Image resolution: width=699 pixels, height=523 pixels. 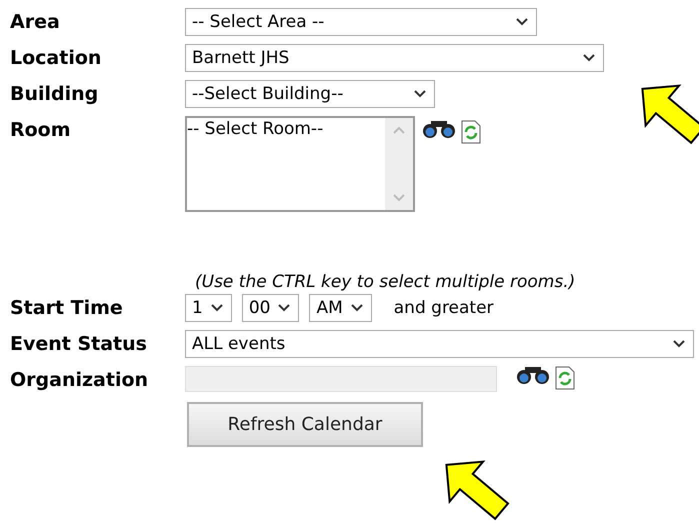 What do you see at coordinates (35, 22) in the screenshot?
I see `field-label: Area` at bounding box center [35, 22].